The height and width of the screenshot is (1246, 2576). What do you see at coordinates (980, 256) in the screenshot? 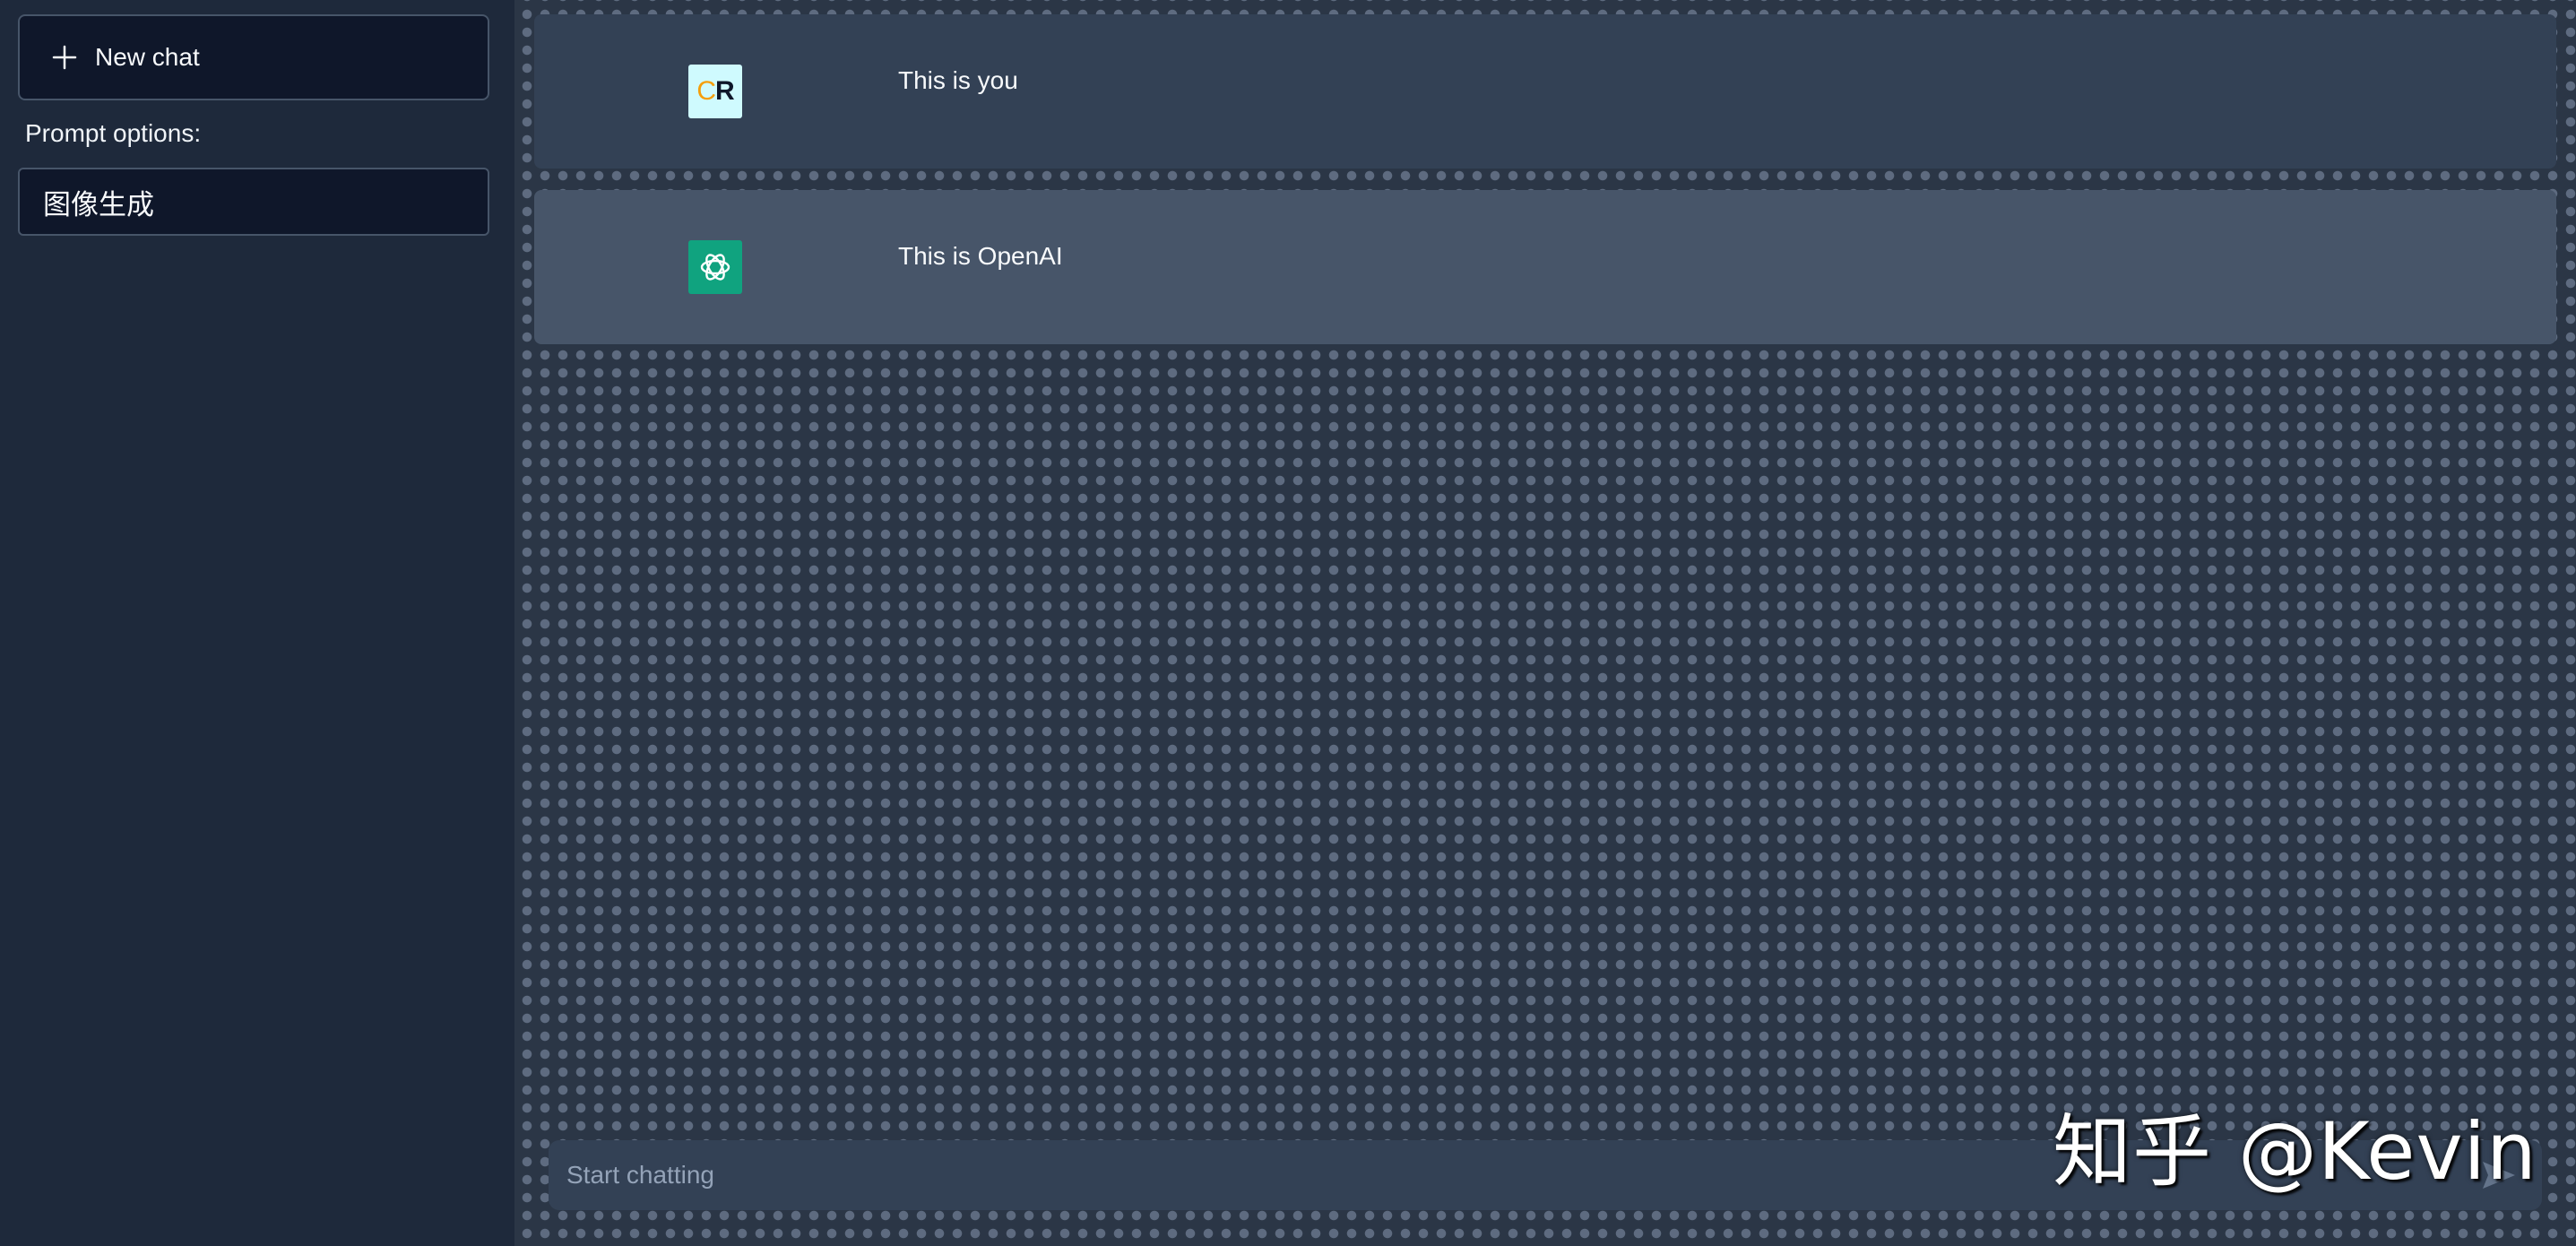
I see `message-text: This is OpenAI` at bounding box center [980, 256].